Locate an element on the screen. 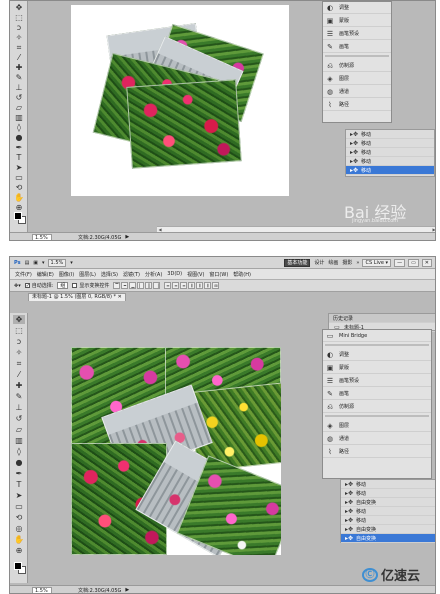 This screenshot has width=440, height=594. workspace-more-button: » is located at coordinates (357, 263).